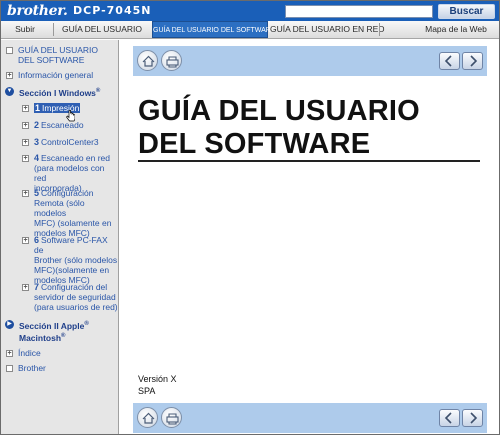  What do you see at coordinates (70, 142) in the screenshot?
I see `sidebar-item-label: ControlCenter3` at bounding box center [70, 142].